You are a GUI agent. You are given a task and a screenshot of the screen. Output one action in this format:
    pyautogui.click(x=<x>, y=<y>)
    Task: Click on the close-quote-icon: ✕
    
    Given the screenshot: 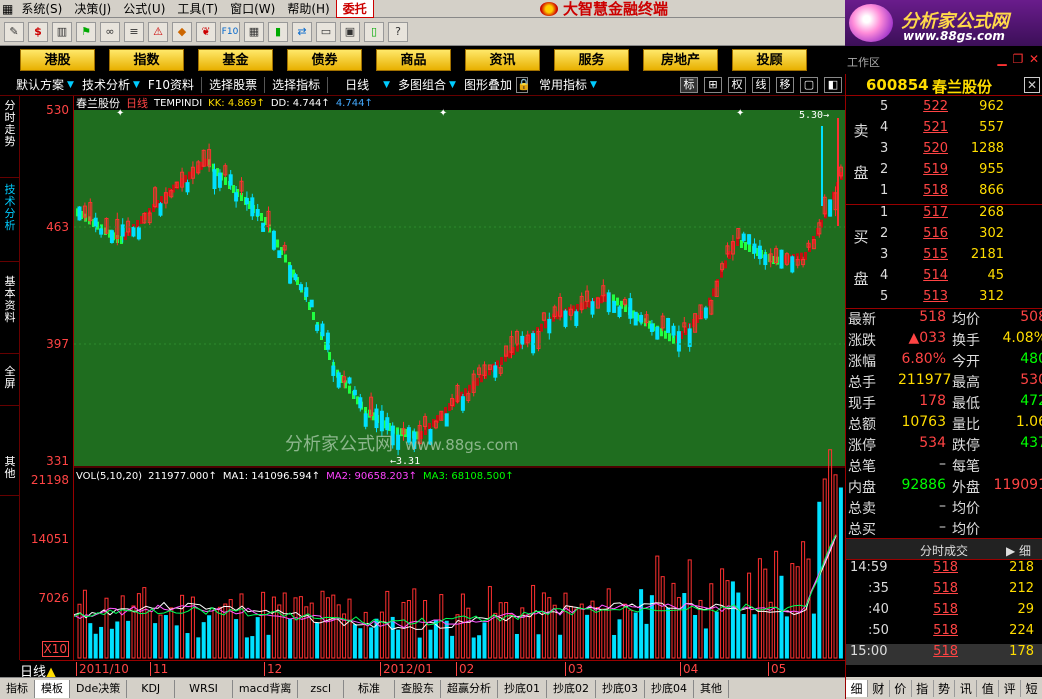 What is the action you would take?
    pyautogui.click(x=1032, y=85)
    